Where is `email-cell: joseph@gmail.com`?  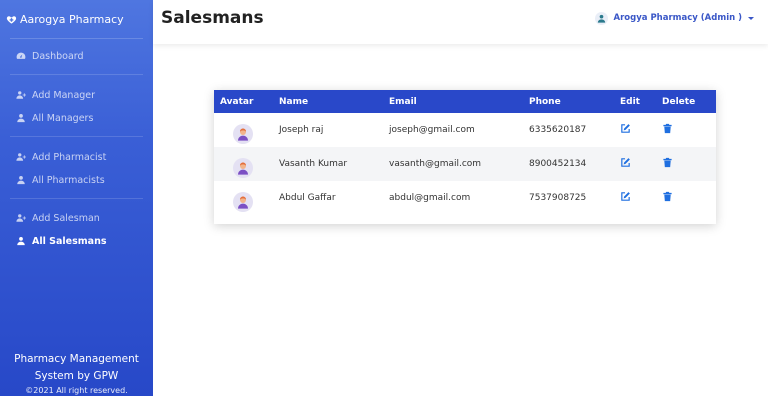
email-cell: joseph@gmail.com is located at coordinates (432, 130).